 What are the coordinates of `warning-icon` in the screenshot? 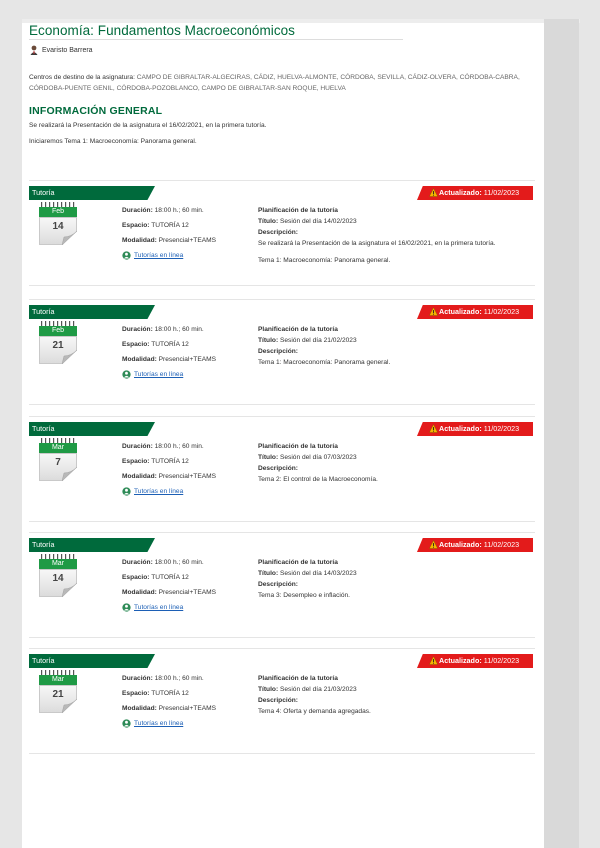 It's located at (433, 311).